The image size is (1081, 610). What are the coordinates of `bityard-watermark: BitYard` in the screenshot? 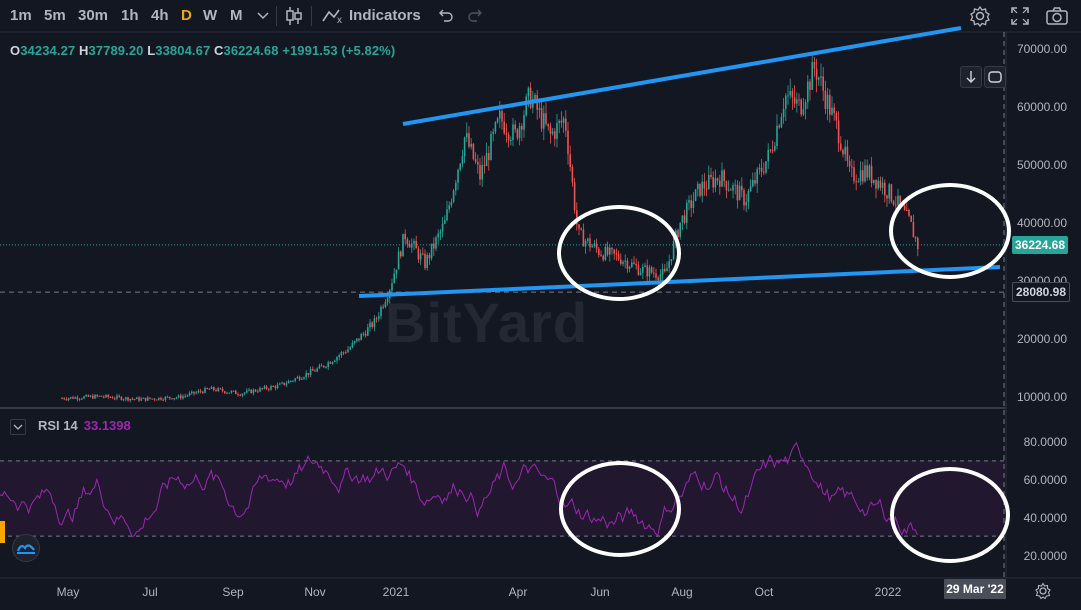 It's located at (487, 322).